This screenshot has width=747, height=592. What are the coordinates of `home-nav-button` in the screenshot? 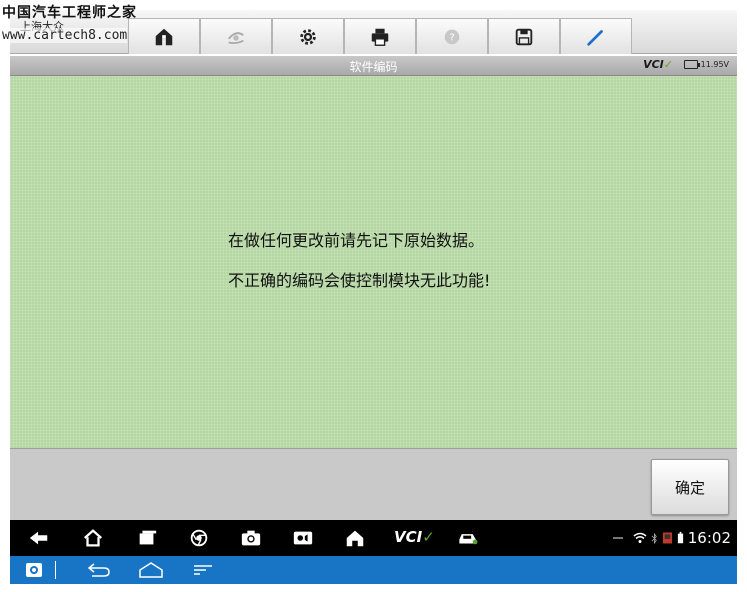 It's located at (93, 538).